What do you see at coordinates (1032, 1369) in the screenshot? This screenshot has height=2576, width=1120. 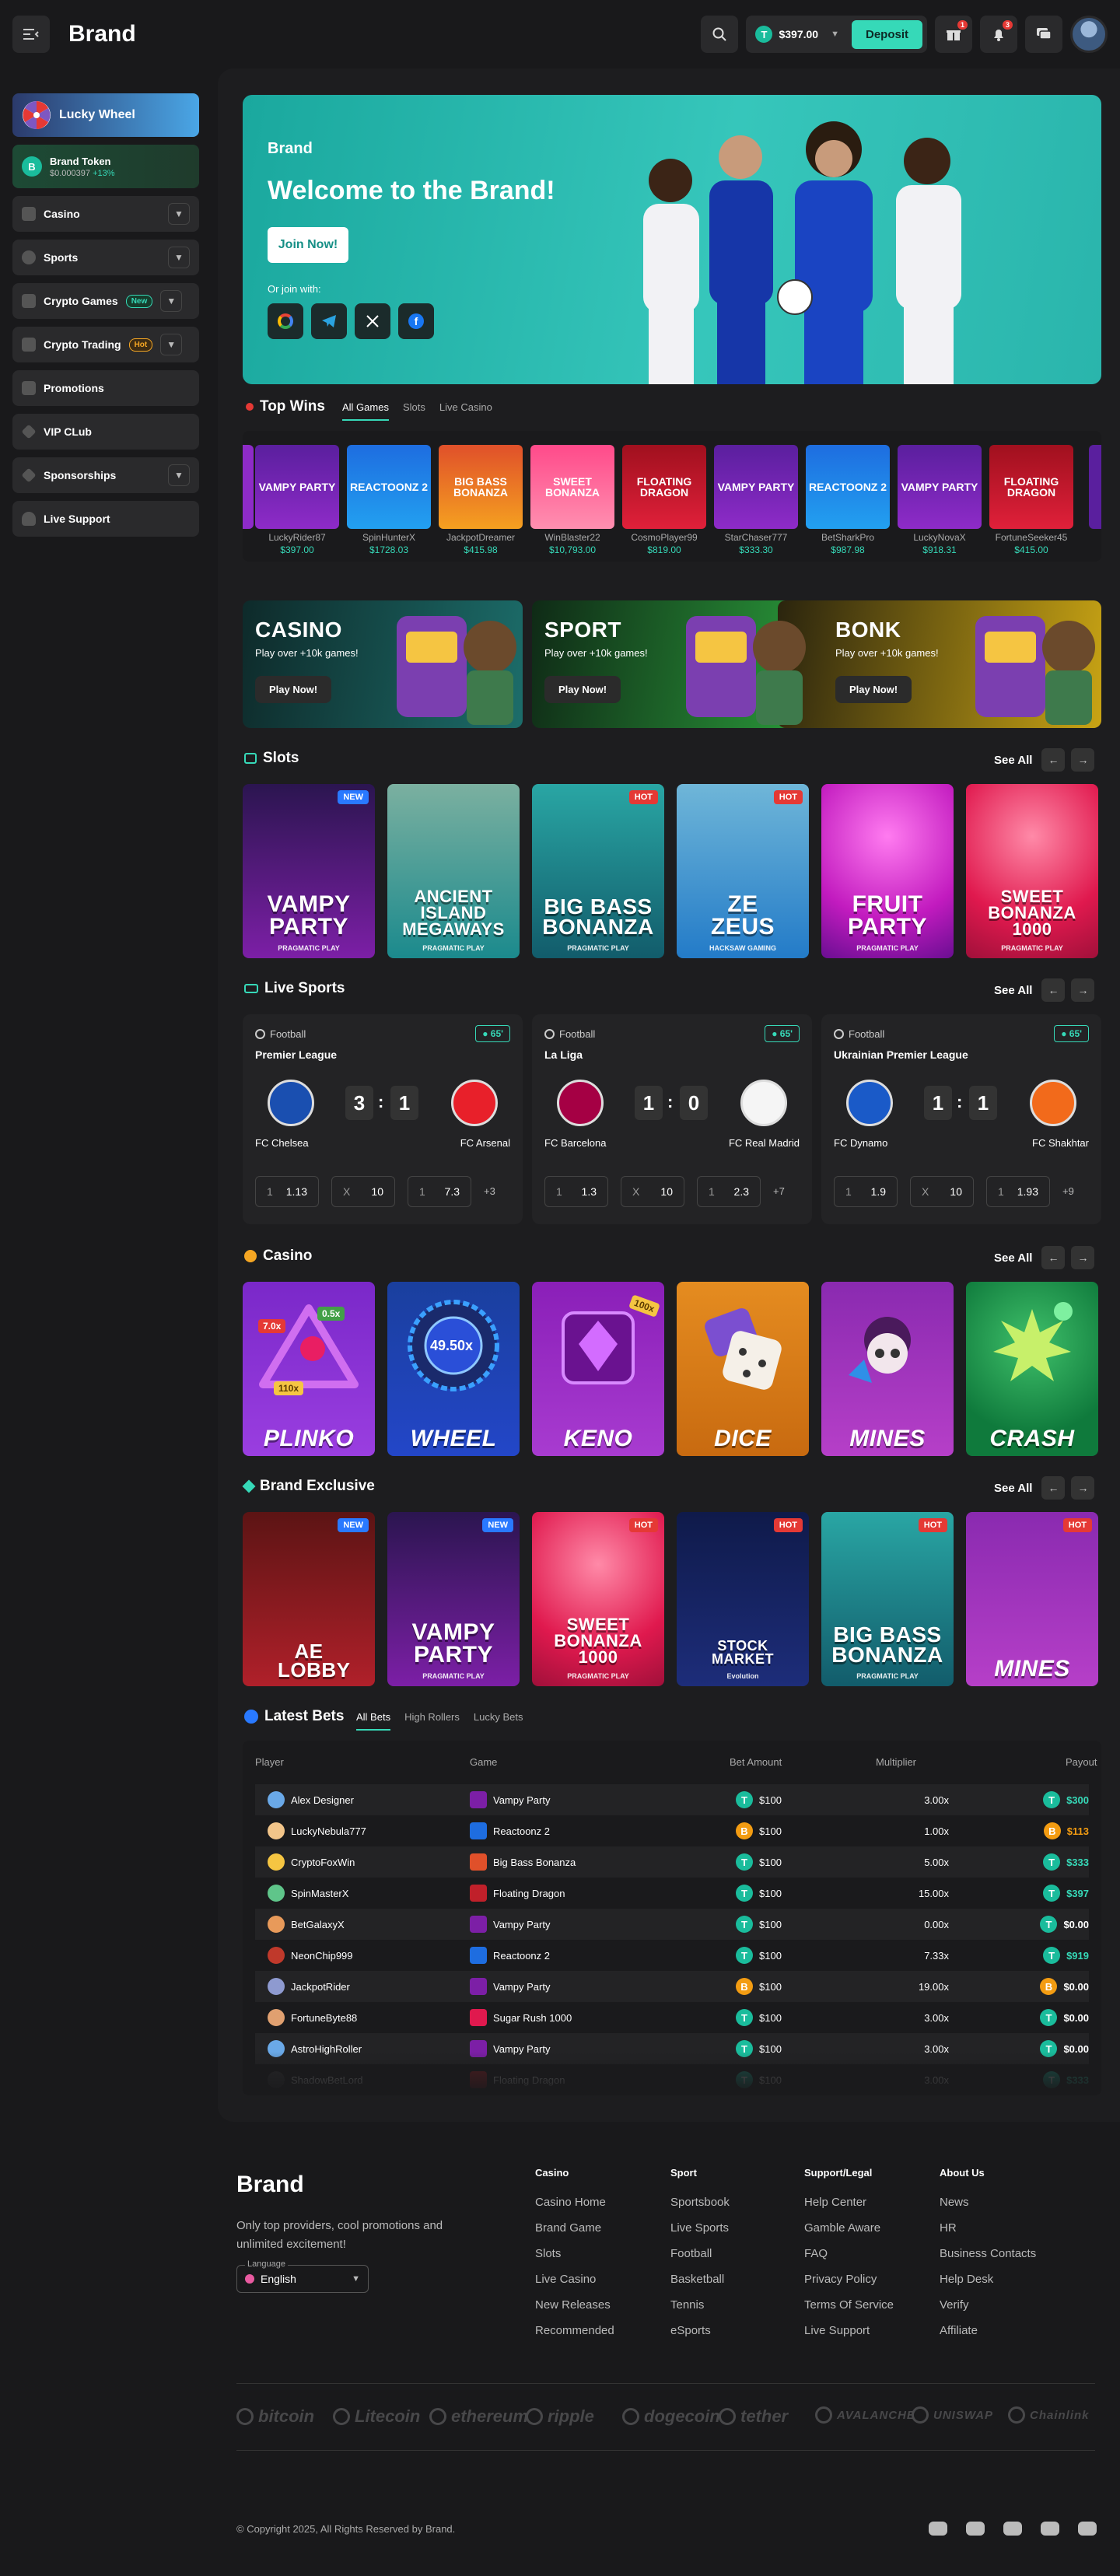 I see `game-card-crash: CRASH` at bounding box center [1032, 1369].